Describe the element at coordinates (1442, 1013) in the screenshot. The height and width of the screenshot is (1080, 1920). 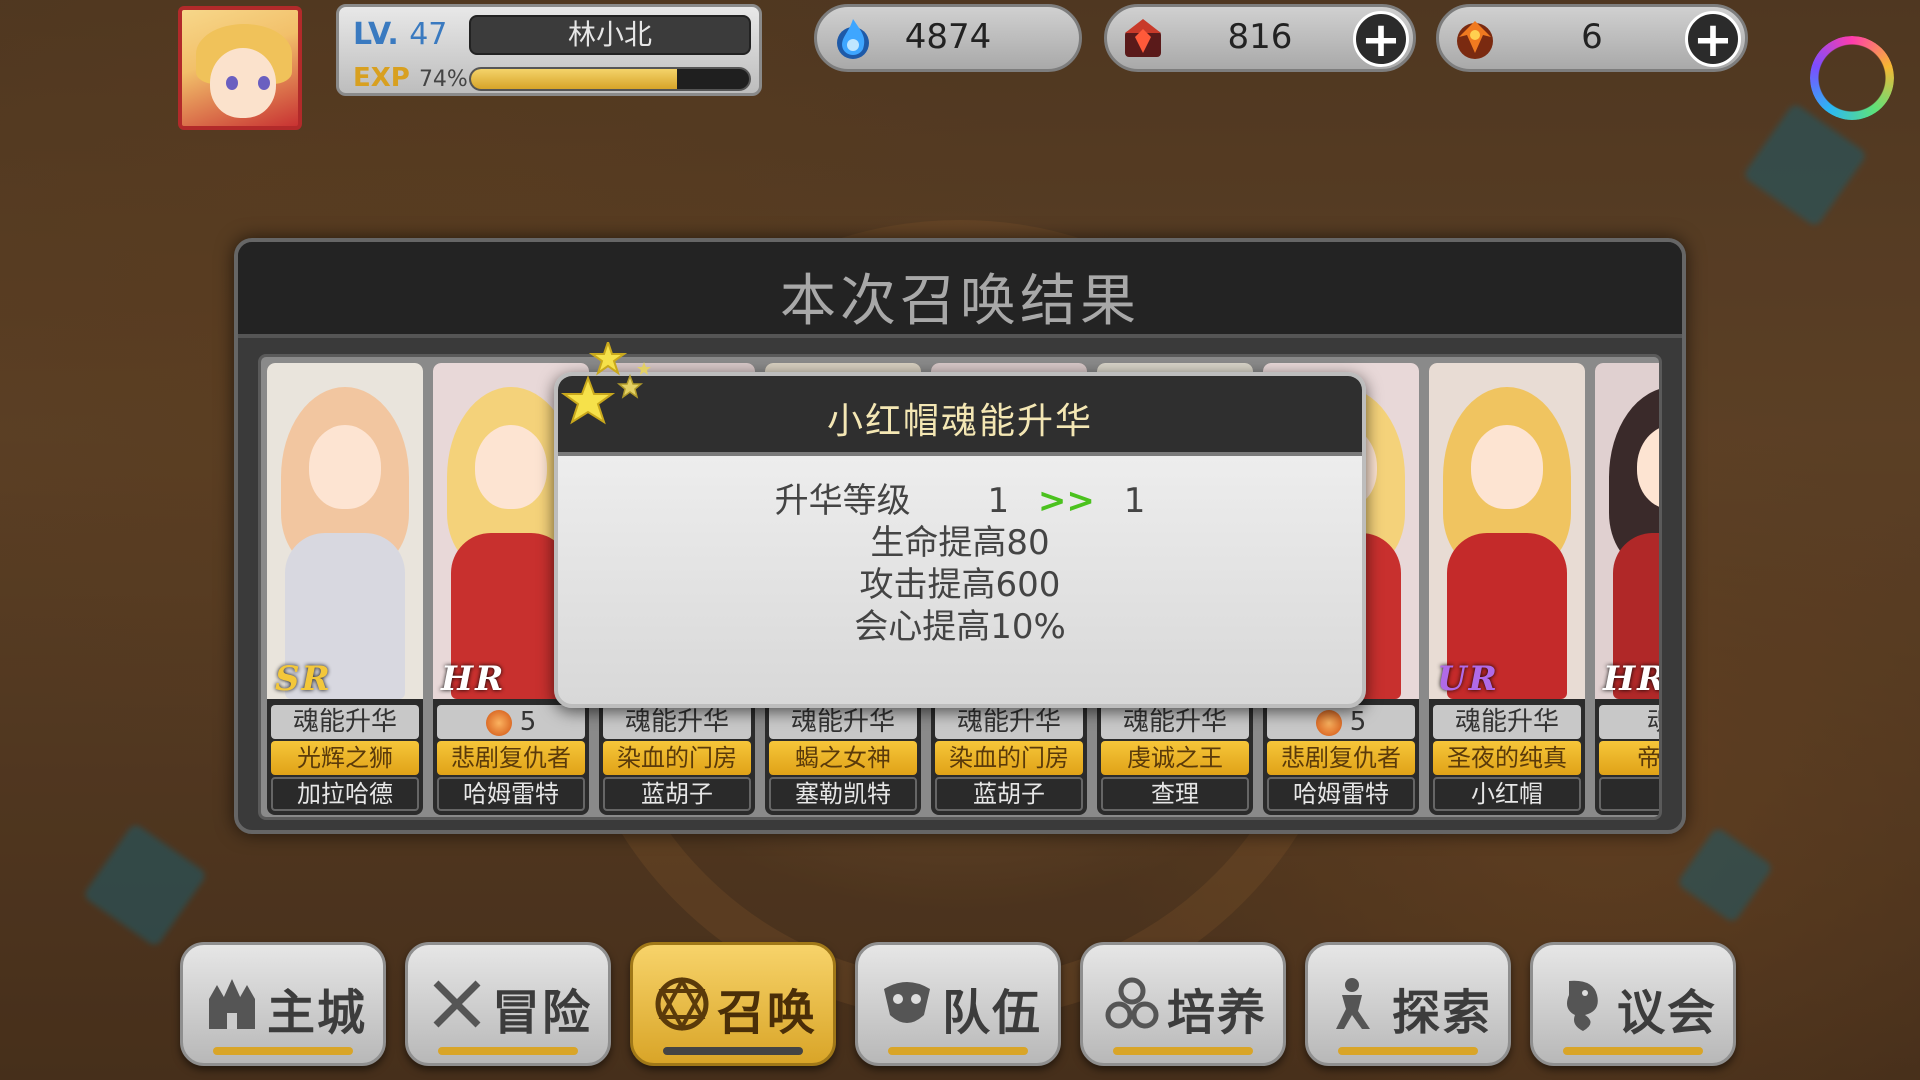
I see `nav-label: 探索` at that location.